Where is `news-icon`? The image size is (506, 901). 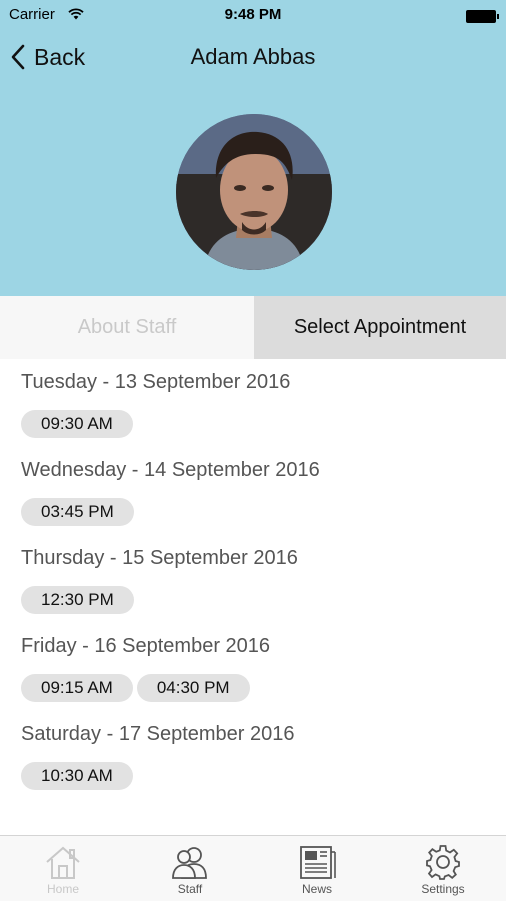 news-icon is located at coordinates (318, 862).